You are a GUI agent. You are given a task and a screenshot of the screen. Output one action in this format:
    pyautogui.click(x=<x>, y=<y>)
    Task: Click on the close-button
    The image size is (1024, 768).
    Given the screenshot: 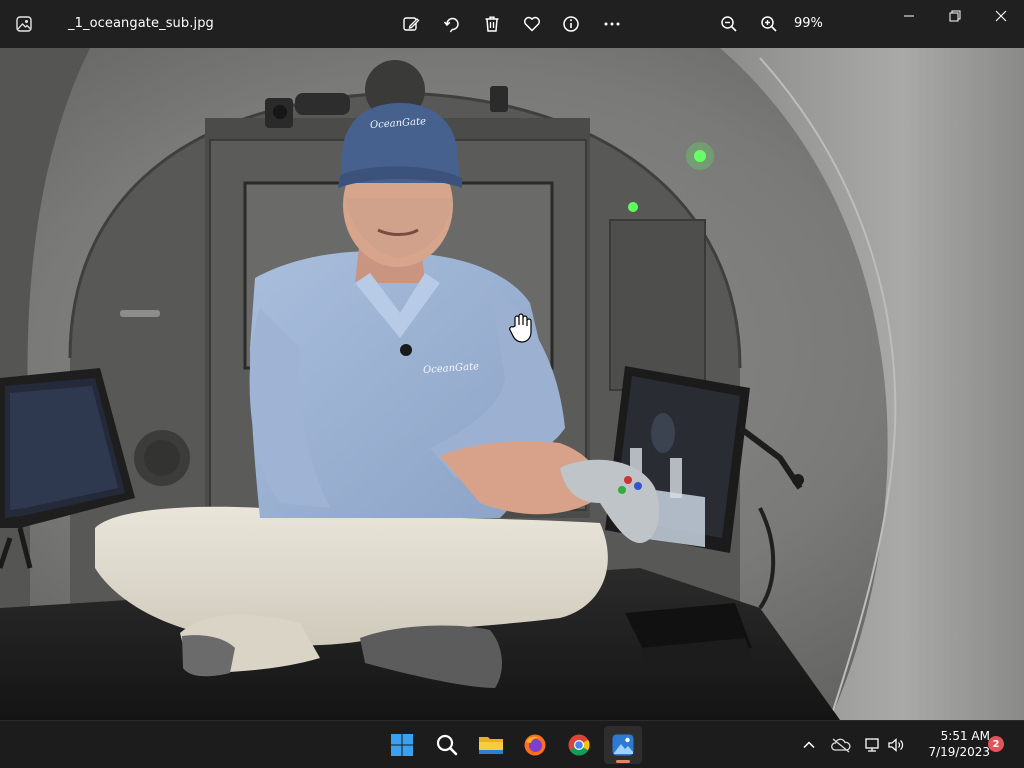 What is the action you would take?
    pyautogui.click(x=1001, y=16)
    